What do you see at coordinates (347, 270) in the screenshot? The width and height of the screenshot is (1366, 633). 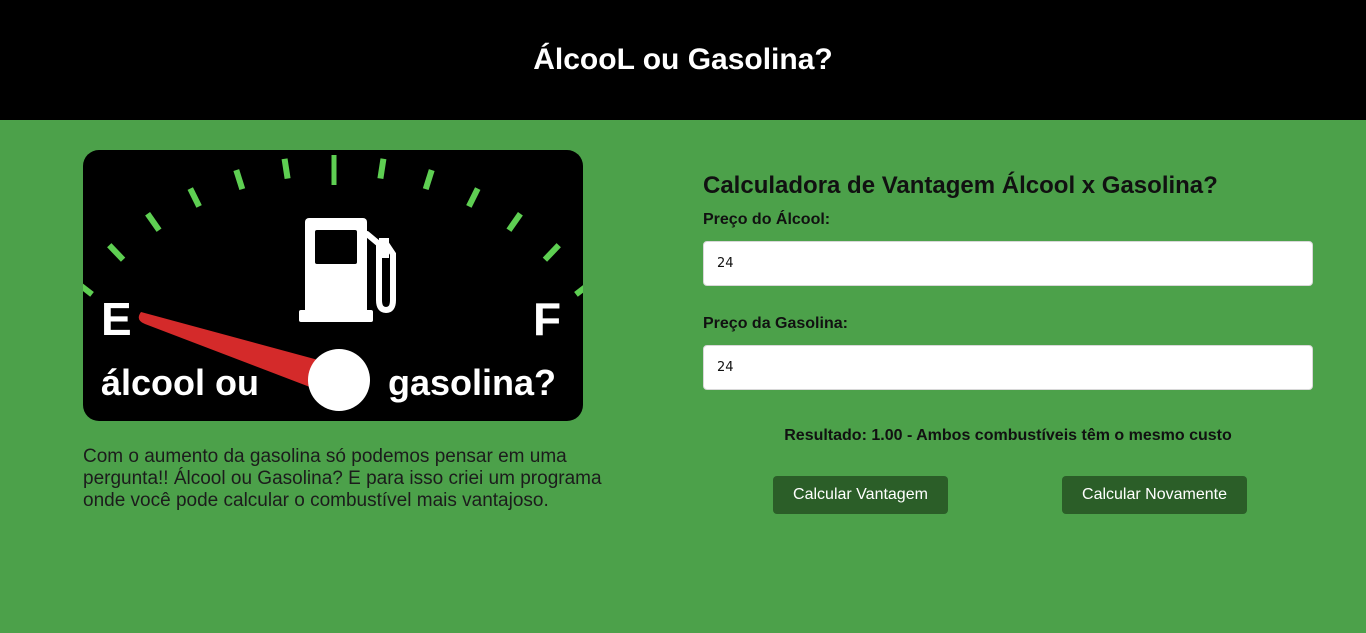 I see `fuel-pump-icon` at bounding box center [347, 270].